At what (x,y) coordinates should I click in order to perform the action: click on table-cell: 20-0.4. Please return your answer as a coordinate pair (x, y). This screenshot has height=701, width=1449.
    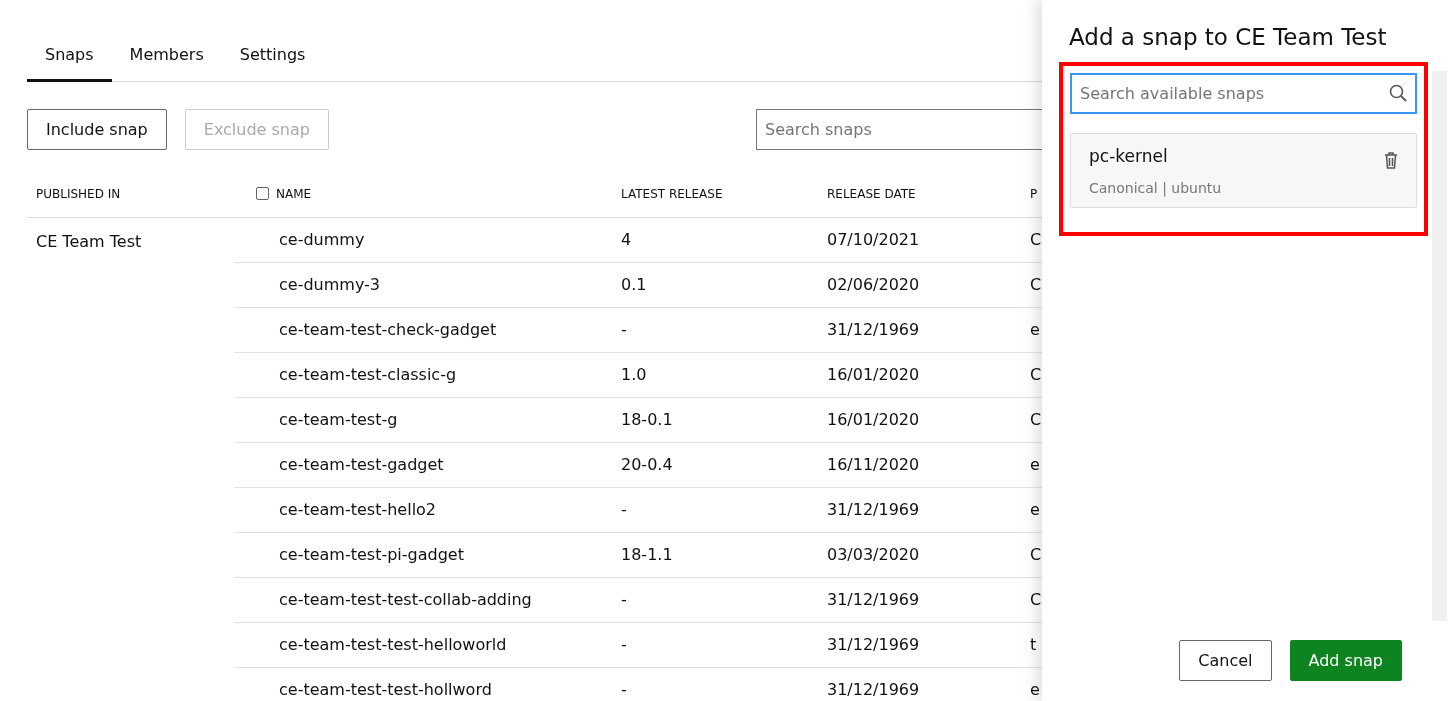
    Looking at the image, I should click on (647, 464).